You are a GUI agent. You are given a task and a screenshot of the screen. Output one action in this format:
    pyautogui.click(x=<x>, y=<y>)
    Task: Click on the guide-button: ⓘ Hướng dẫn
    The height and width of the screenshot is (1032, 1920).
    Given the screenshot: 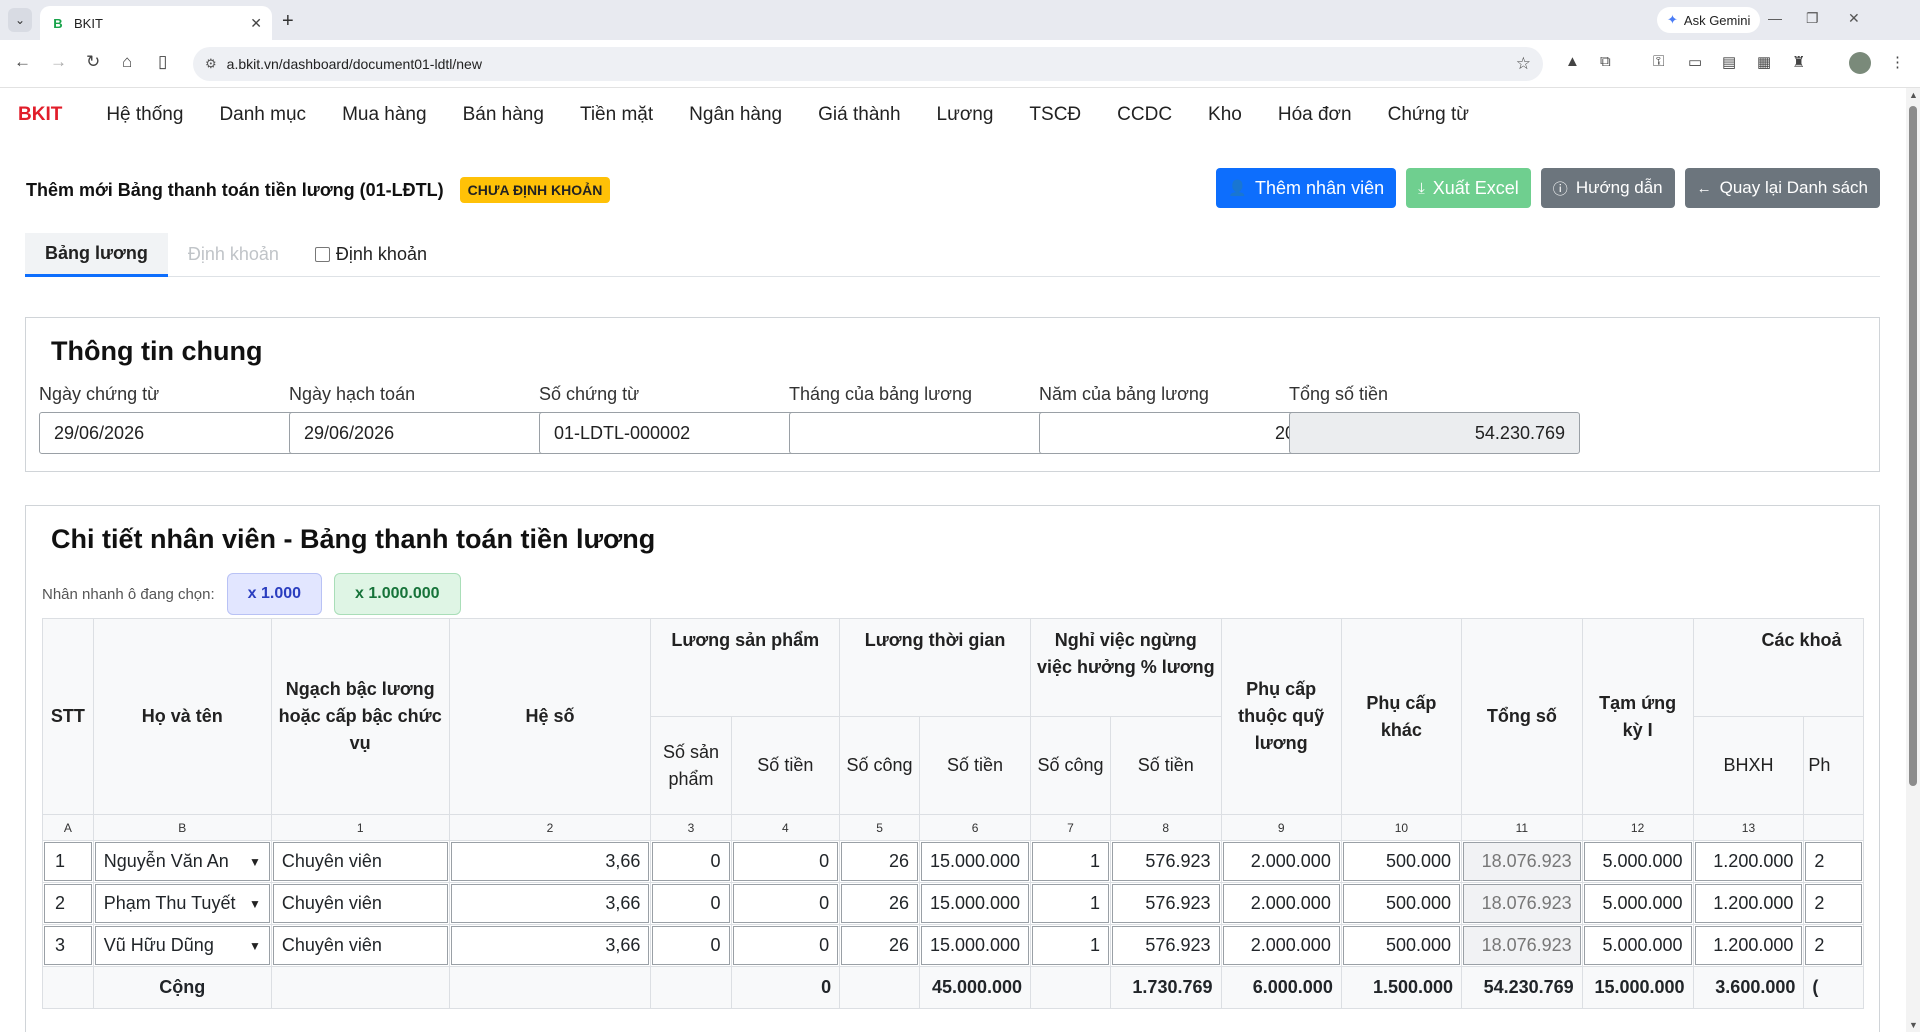 What is the action you would take?
    pyautogui.click(x=1607, y=188)
    